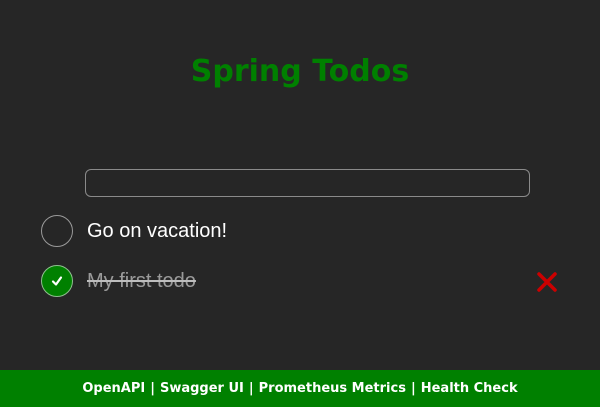 Image resolution: width=600 pixels, height=407 pixels. Describe the element at coordinates (202, 388) in the screenshot. I see `swagger-ui-link: Swagger UI` at that location.